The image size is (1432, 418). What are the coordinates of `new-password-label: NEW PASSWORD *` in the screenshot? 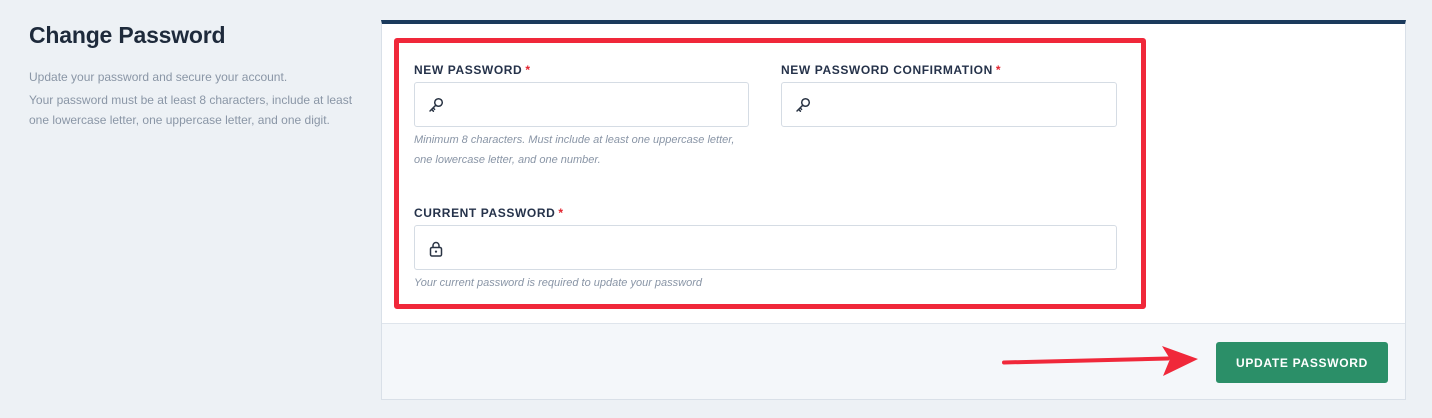 It's located at (472, 70).